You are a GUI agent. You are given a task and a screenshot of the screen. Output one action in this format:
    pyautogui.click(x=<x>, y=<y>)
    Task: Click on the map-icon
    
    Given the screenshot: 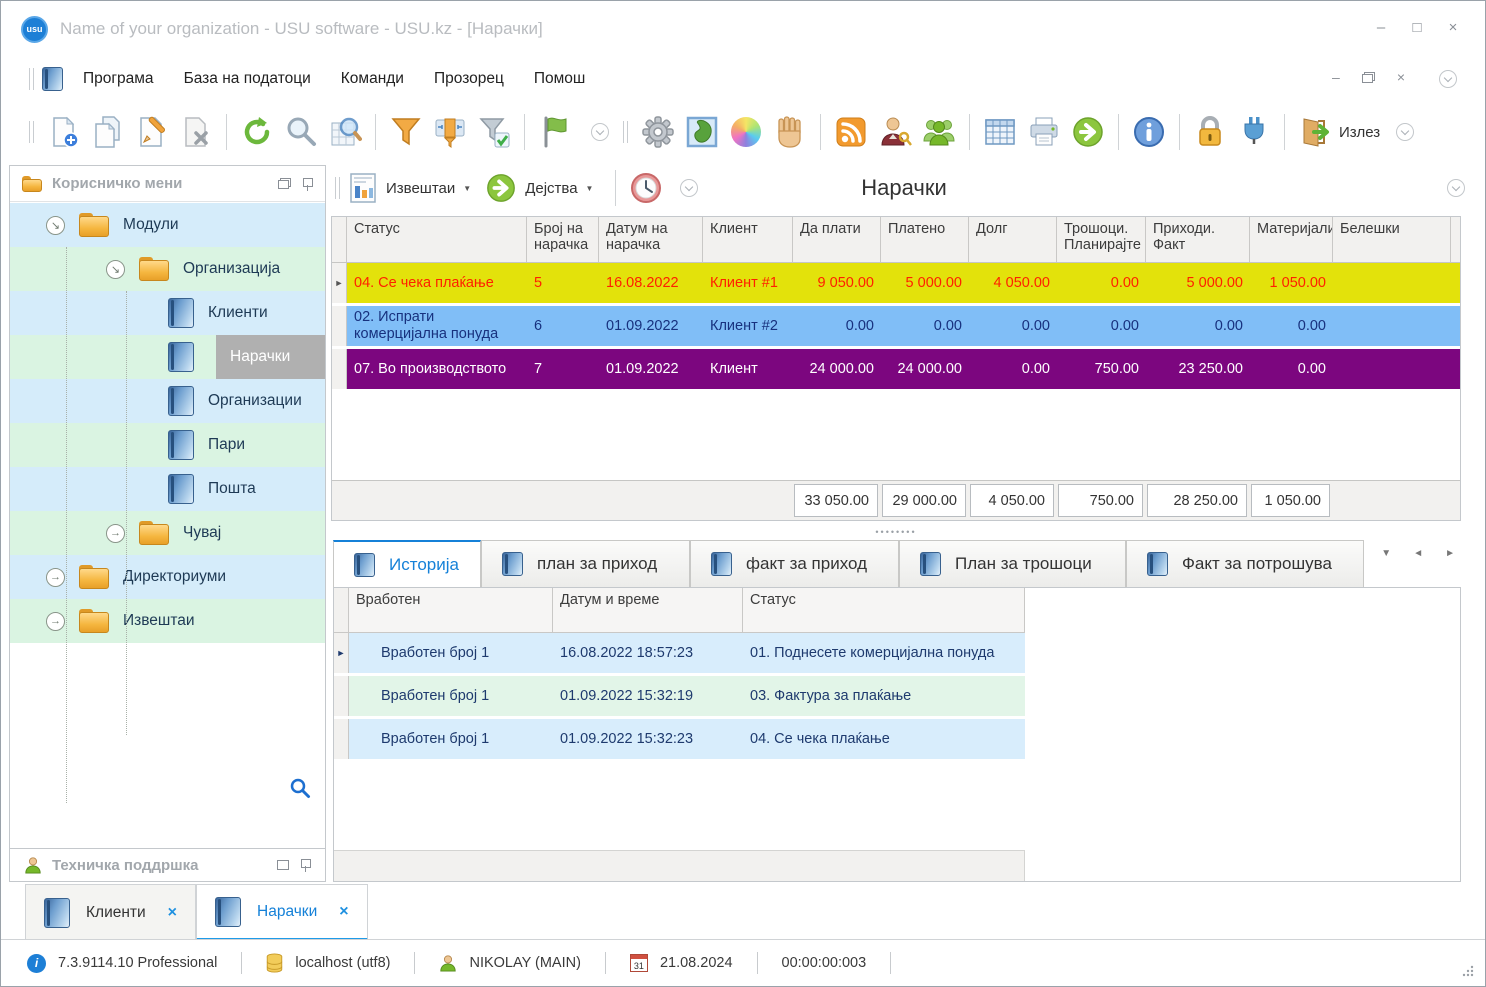 What is the action you would take?
    pyautogui.click(x=702, y=132)
    